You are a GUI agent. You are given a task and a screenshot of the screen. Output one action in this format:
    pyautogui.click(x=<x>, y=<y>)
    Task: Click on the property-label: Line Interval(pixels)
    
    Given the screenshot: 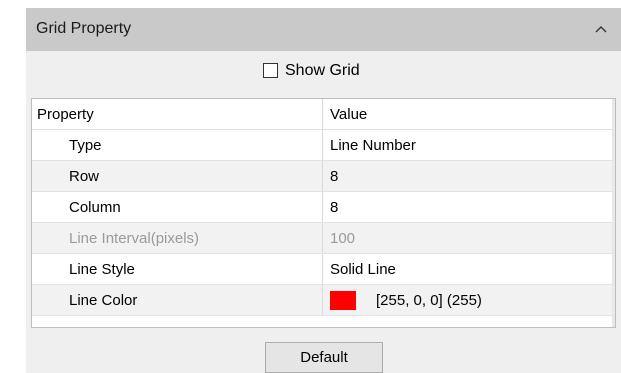 What is the action you would take?
    pyautogui.click(x=134, y=238)
    